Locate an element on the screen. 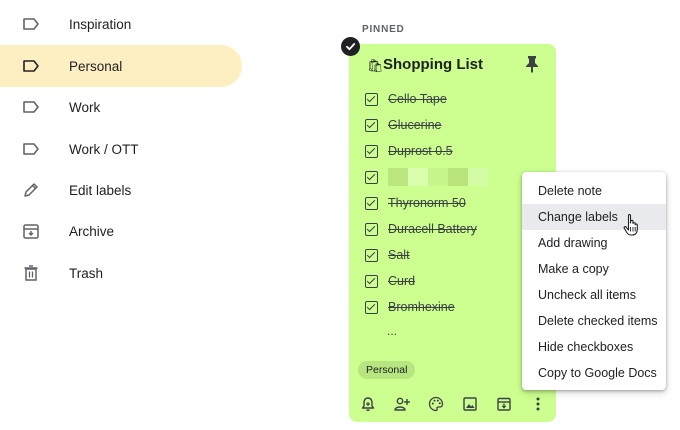 Image resolution: width=680 pixels, height=430 pixels. list-item: Bromhexine is located at coordinates (410, 307).